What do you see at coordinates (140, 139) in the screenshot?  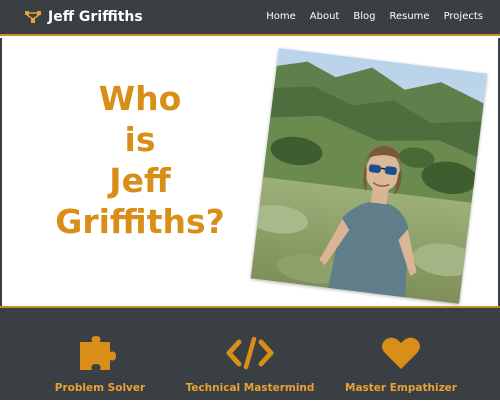 I see `hero-title-line: is` at bounding box center [140, 139].